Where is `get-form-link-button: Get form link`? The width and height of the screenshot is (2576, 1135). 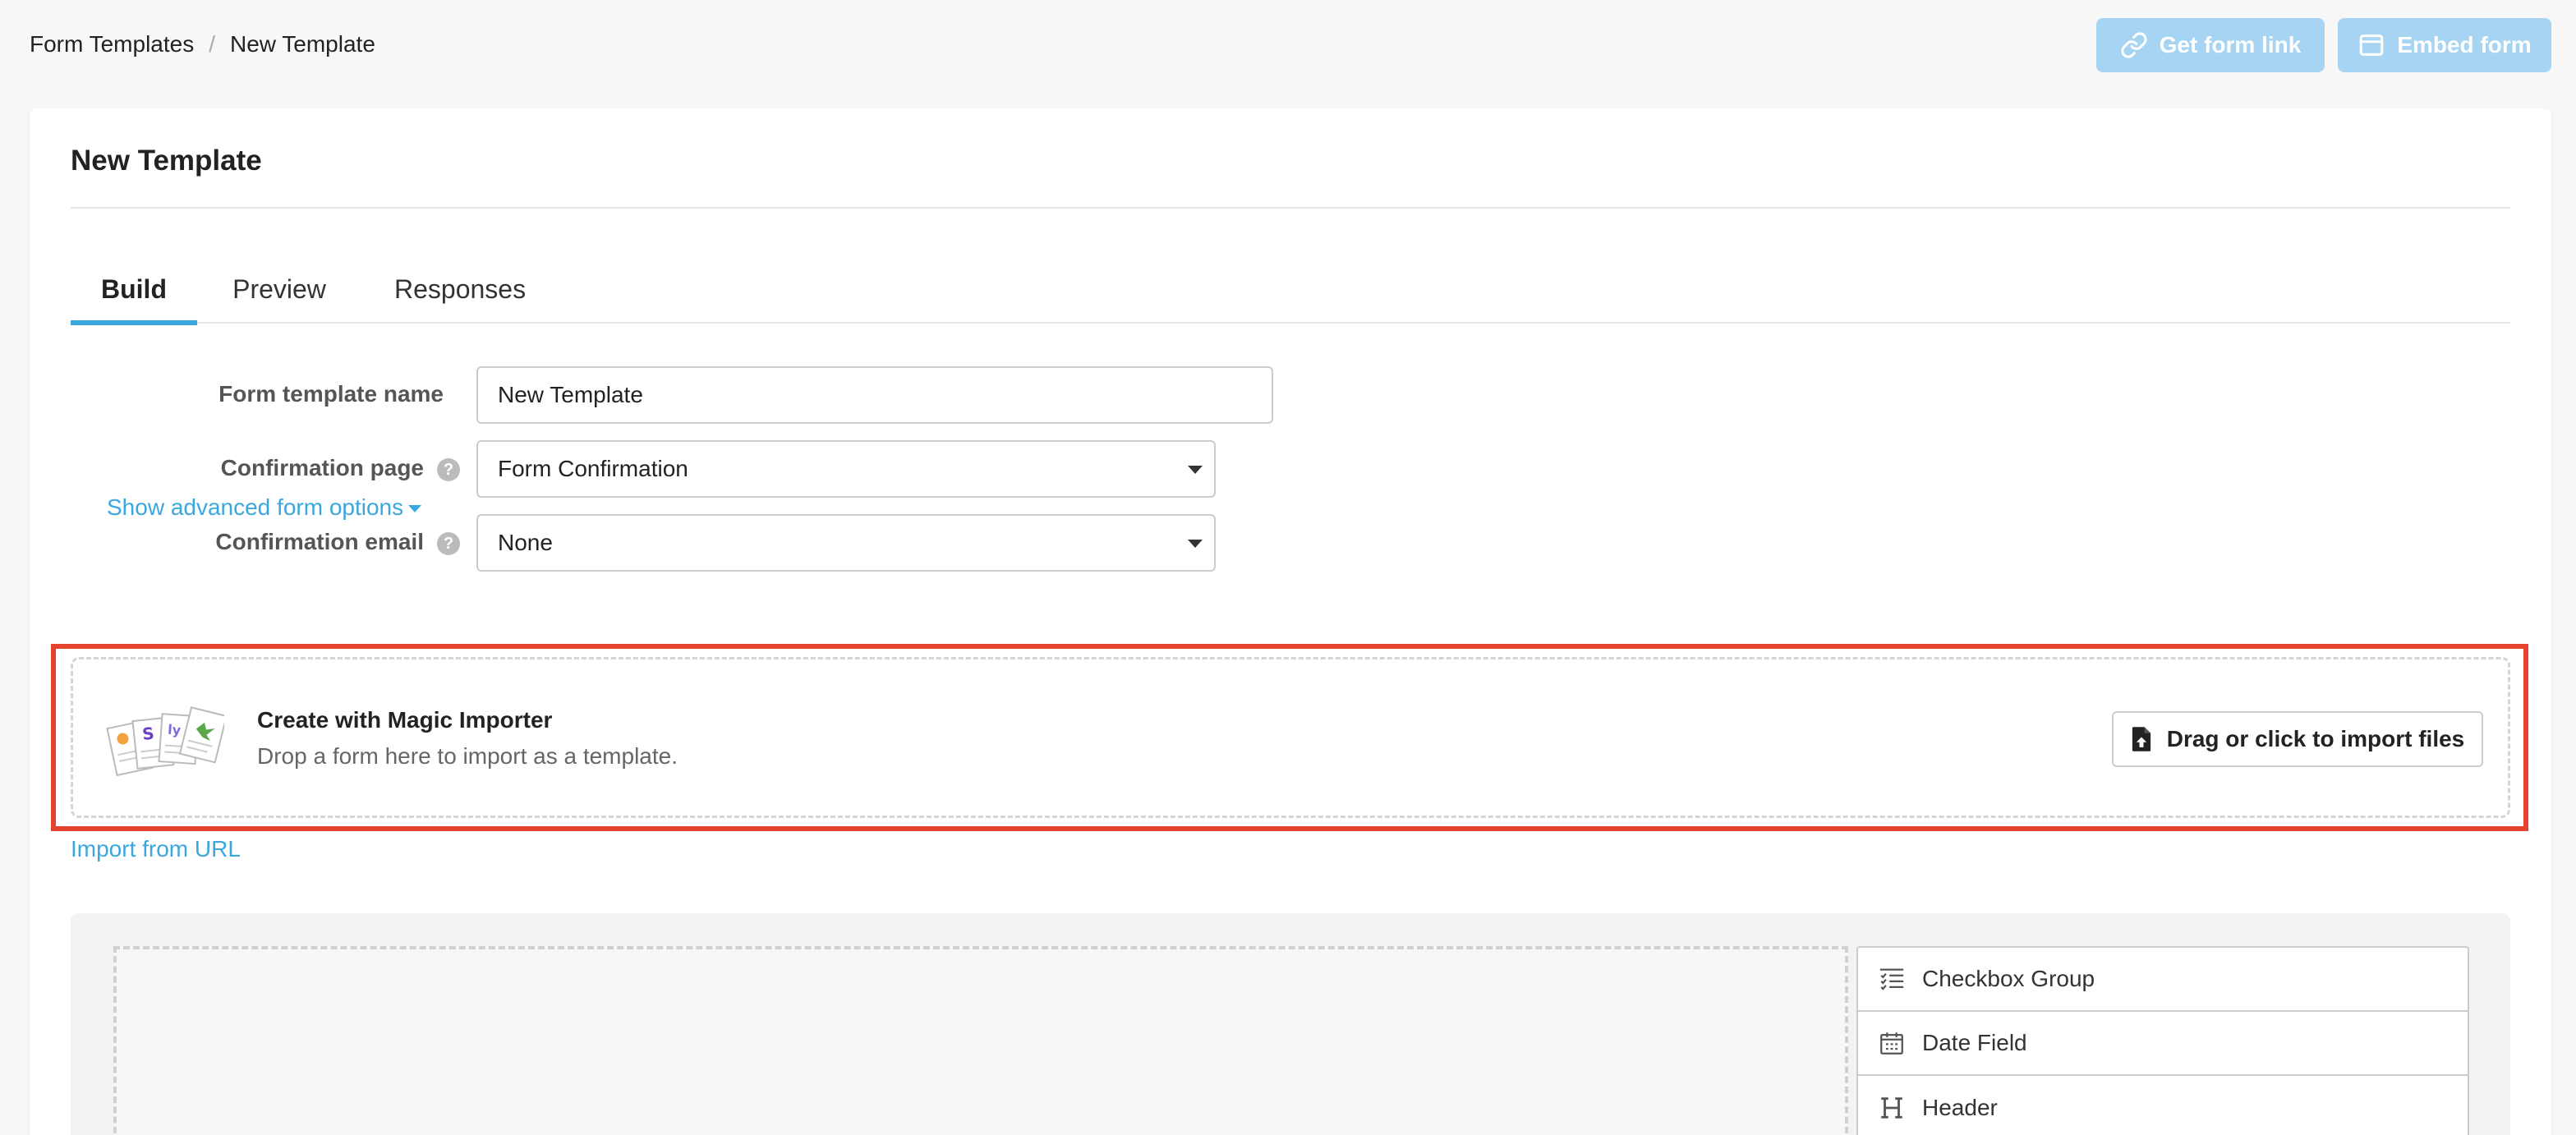 get-form-link-button: Get form link is located at coordinates (2211, 45).